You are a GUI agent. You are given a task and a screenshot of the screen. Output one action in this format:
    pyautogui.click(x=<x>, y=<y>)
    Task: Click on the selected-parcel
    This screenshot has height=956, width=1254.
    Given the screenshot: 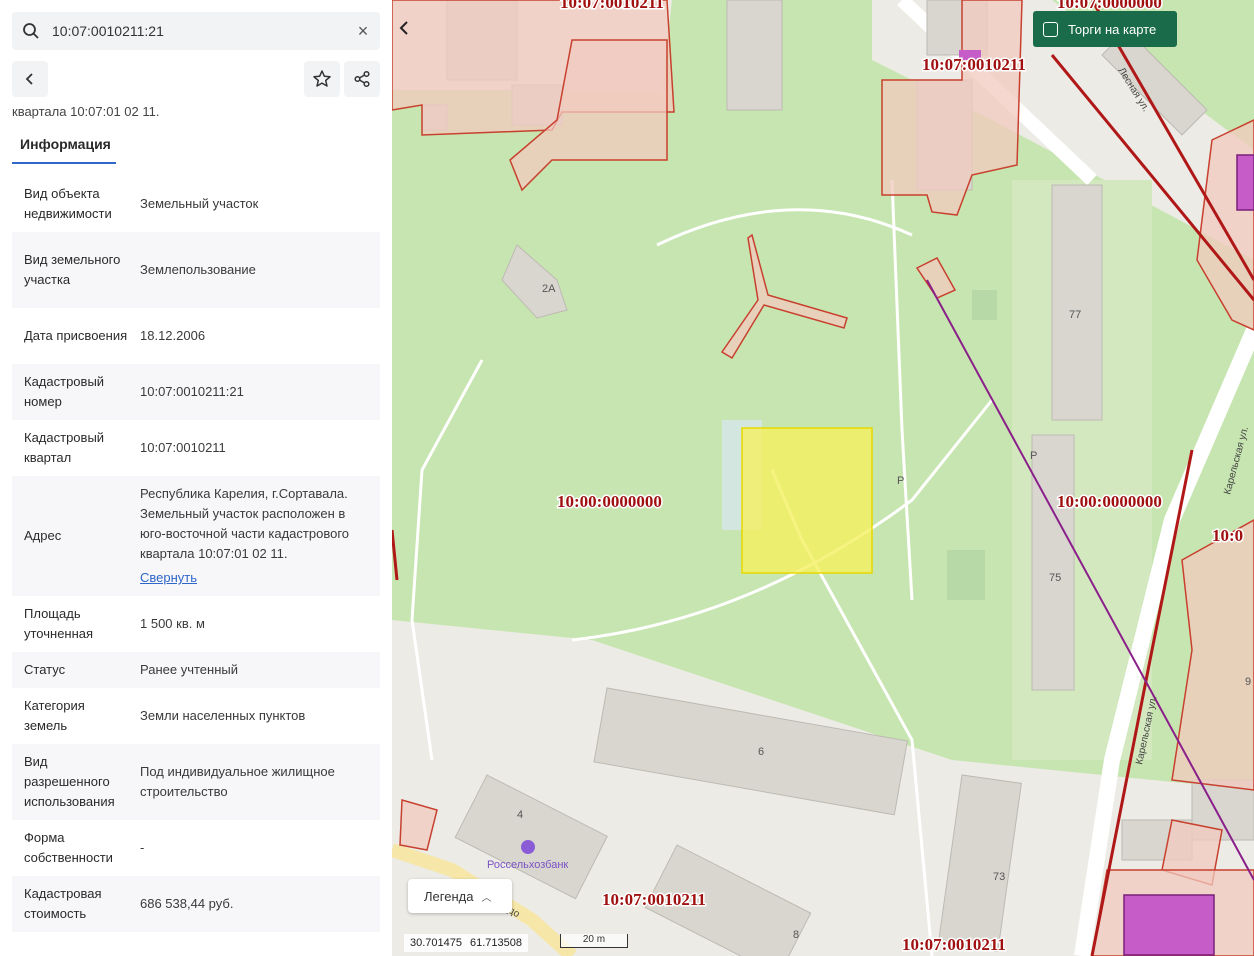 What is the action you would take?
    pyautogui.click(x=807, y=500)
    